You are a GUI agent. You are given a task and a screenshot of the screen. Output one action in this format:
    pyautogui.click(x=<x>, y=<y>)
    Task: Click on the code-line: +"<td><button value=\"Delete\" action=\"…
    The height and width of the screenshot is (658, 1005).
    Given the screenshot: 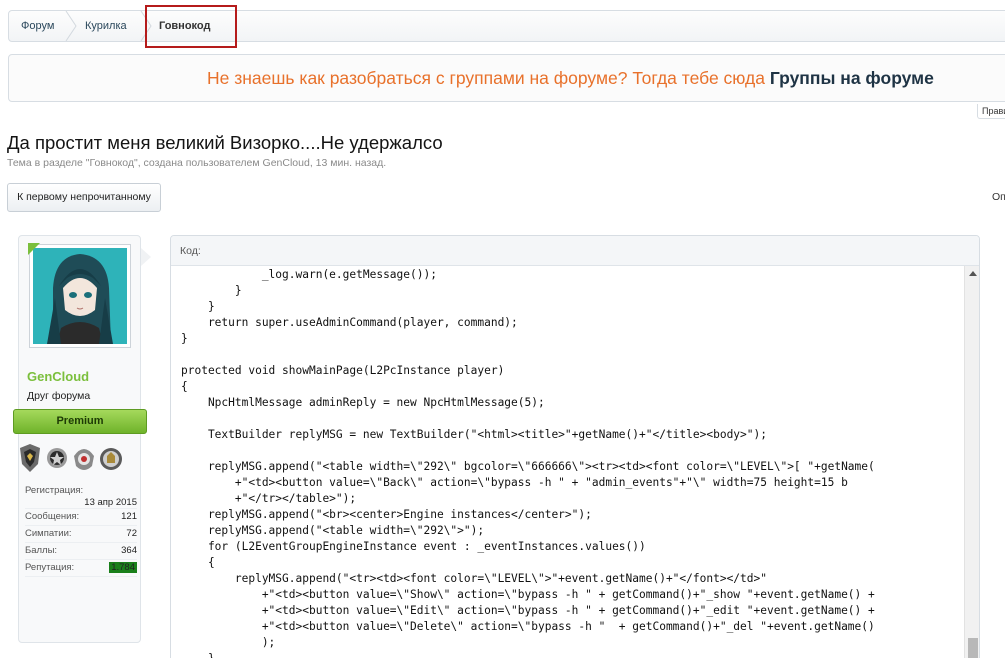 What is the action you would take?
    pyautogui.click(x=528, y=626)
    